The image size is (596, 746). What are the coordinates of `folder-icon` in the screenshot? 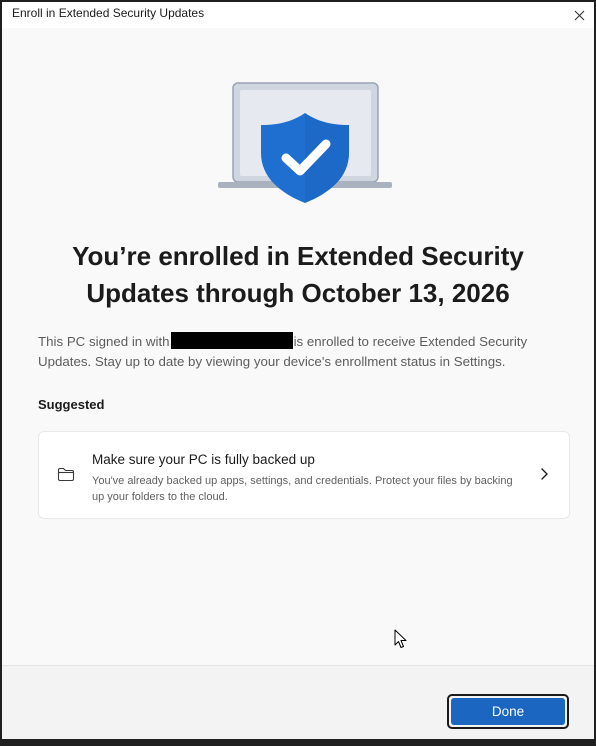 It's located at (66, 474).